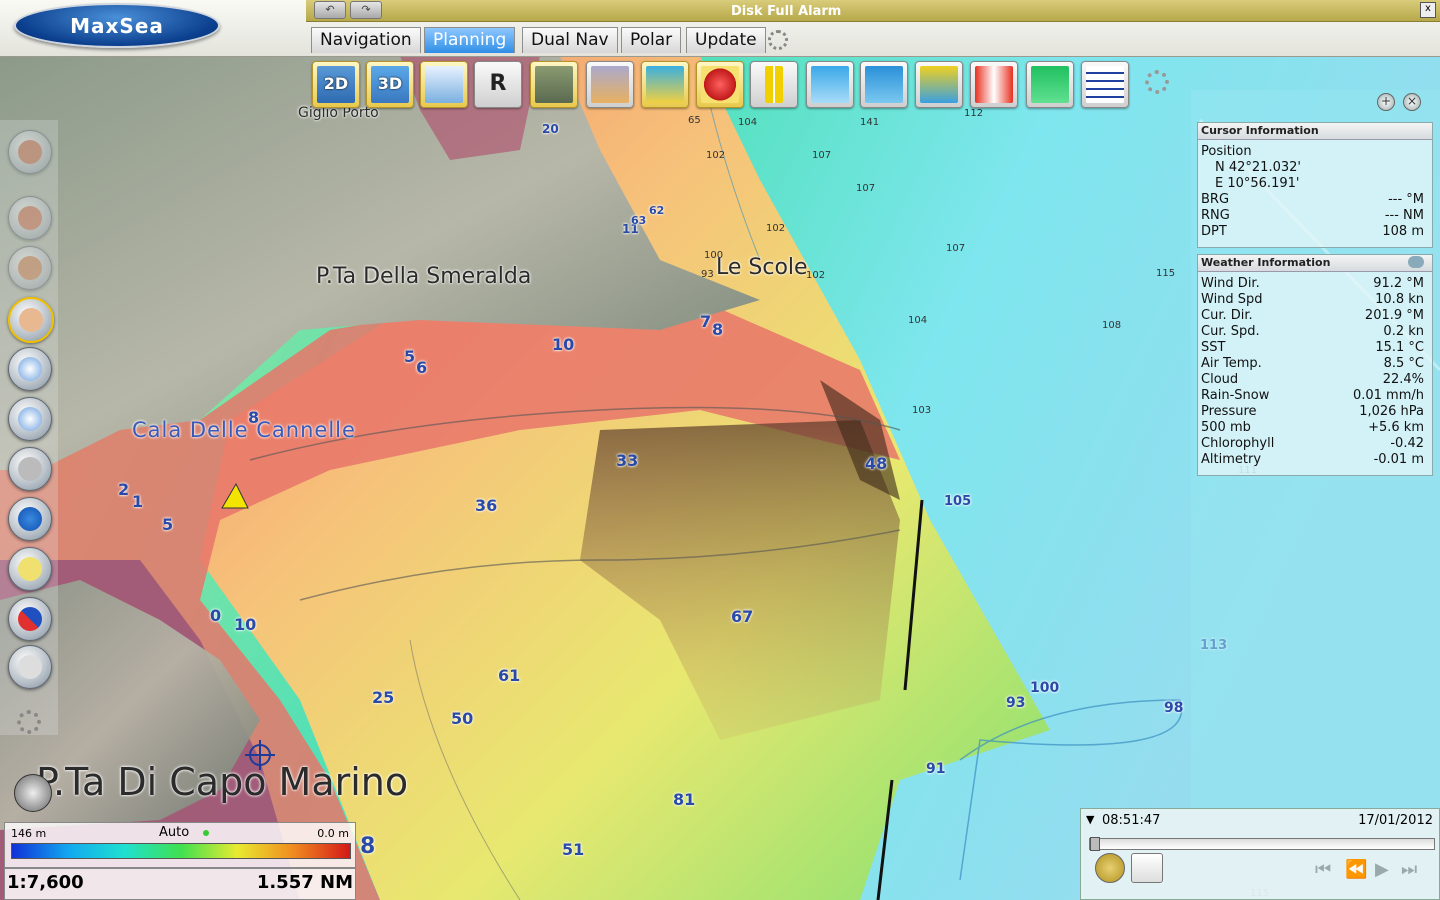 The height and width of the screenshot is (900, 1440). Describe the element at coordinates (1403, 379) in the screenshot. I see `cloud-value: 22.4%` at that location.